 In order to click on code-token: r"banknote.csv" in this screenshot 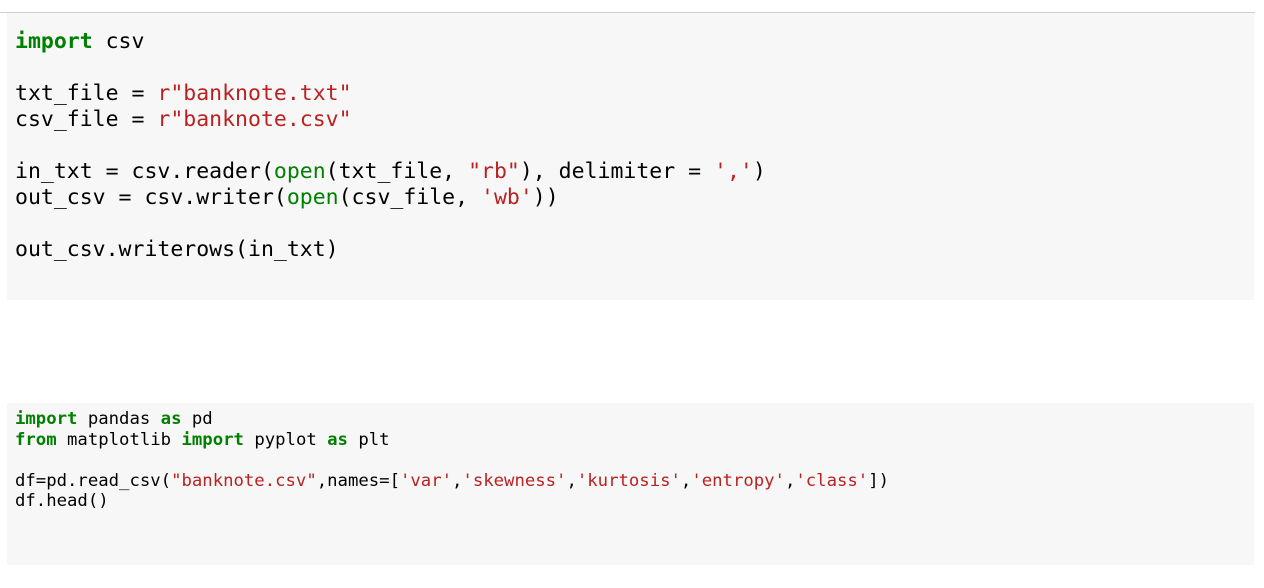, I will do `click(254, 119)`.